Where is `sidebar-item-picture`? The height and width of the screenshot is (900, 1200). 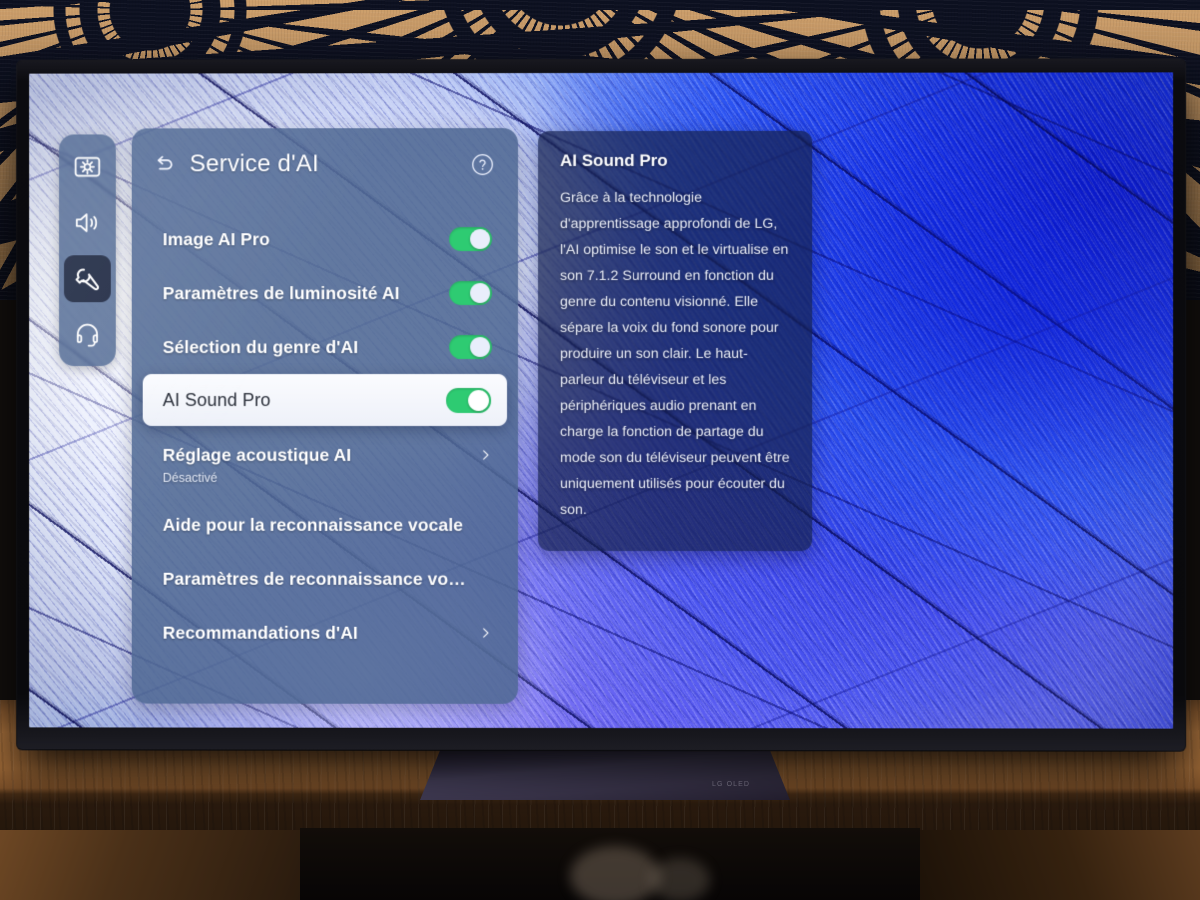
sidebar-item-picture is located at coordinates (87, 166).